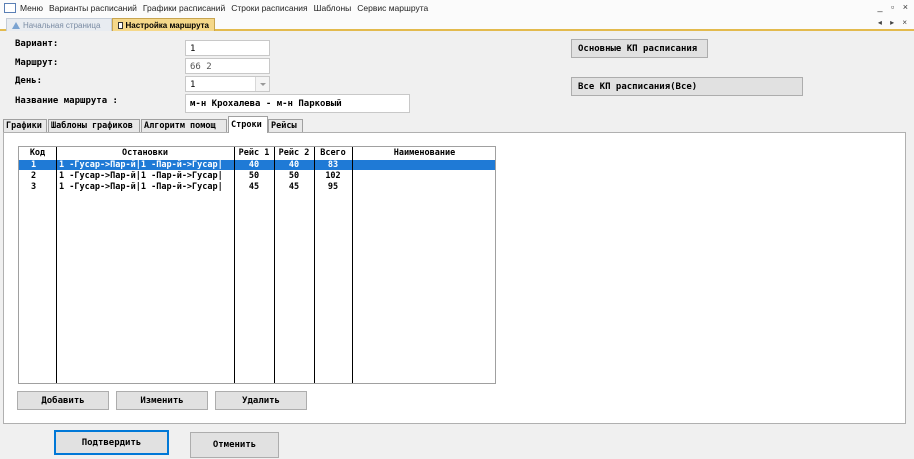  Describe the element at coordinates (392, 8) in the screenshot. I see `menu-item-route-service: Сервис маршрута` at that location.